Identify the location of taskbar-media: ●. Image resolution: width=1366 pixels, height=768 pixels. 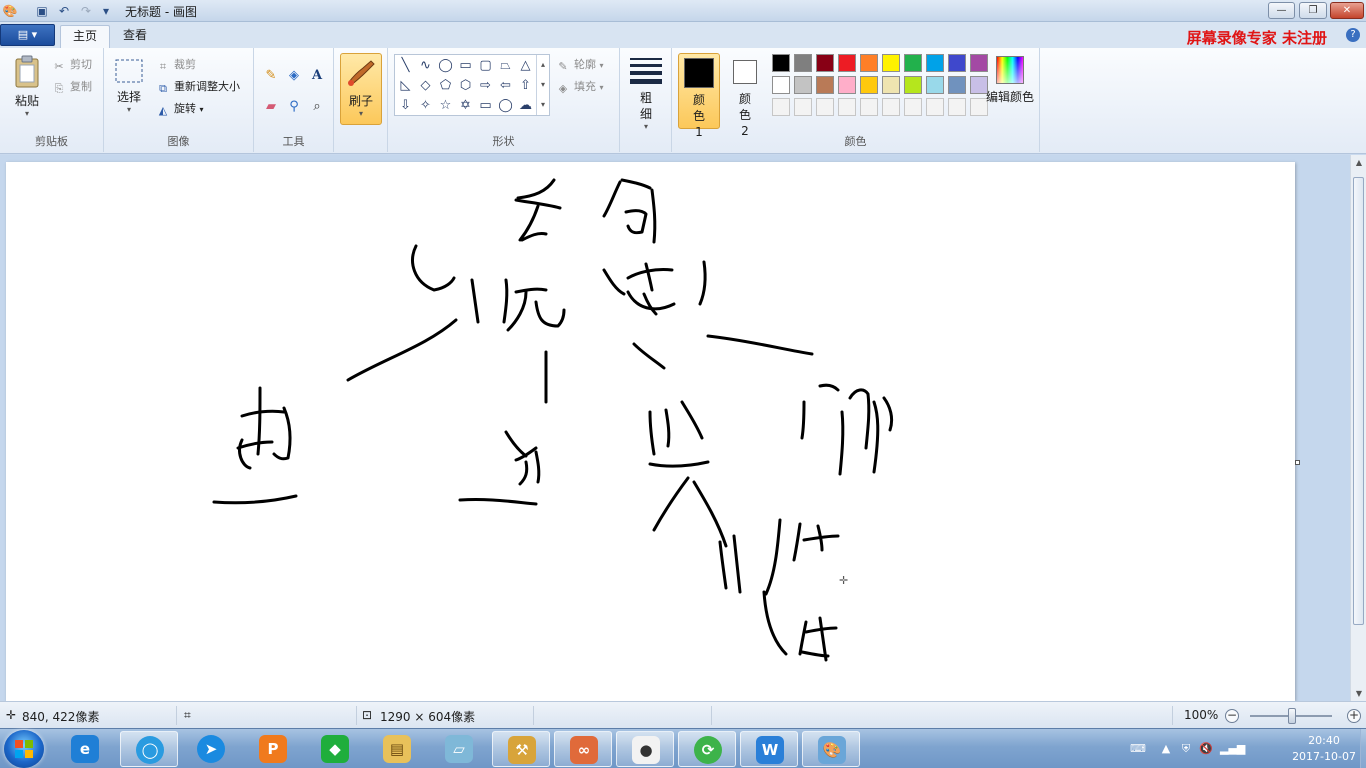
(645, 749).